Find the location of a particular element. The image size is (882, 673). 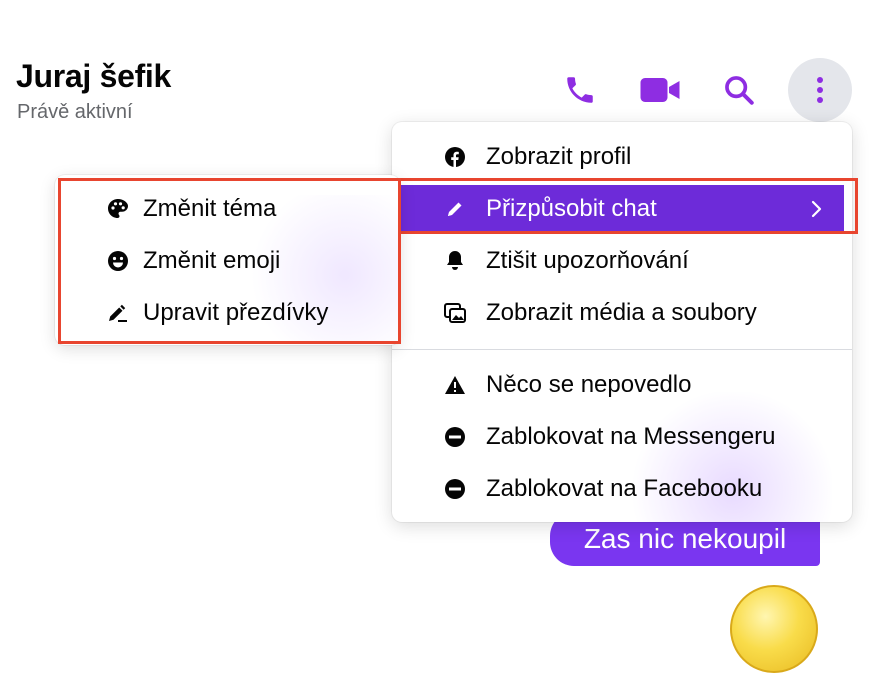

menu-item-label: Zobrazit média a soubory is located at coordinates (621, 312).